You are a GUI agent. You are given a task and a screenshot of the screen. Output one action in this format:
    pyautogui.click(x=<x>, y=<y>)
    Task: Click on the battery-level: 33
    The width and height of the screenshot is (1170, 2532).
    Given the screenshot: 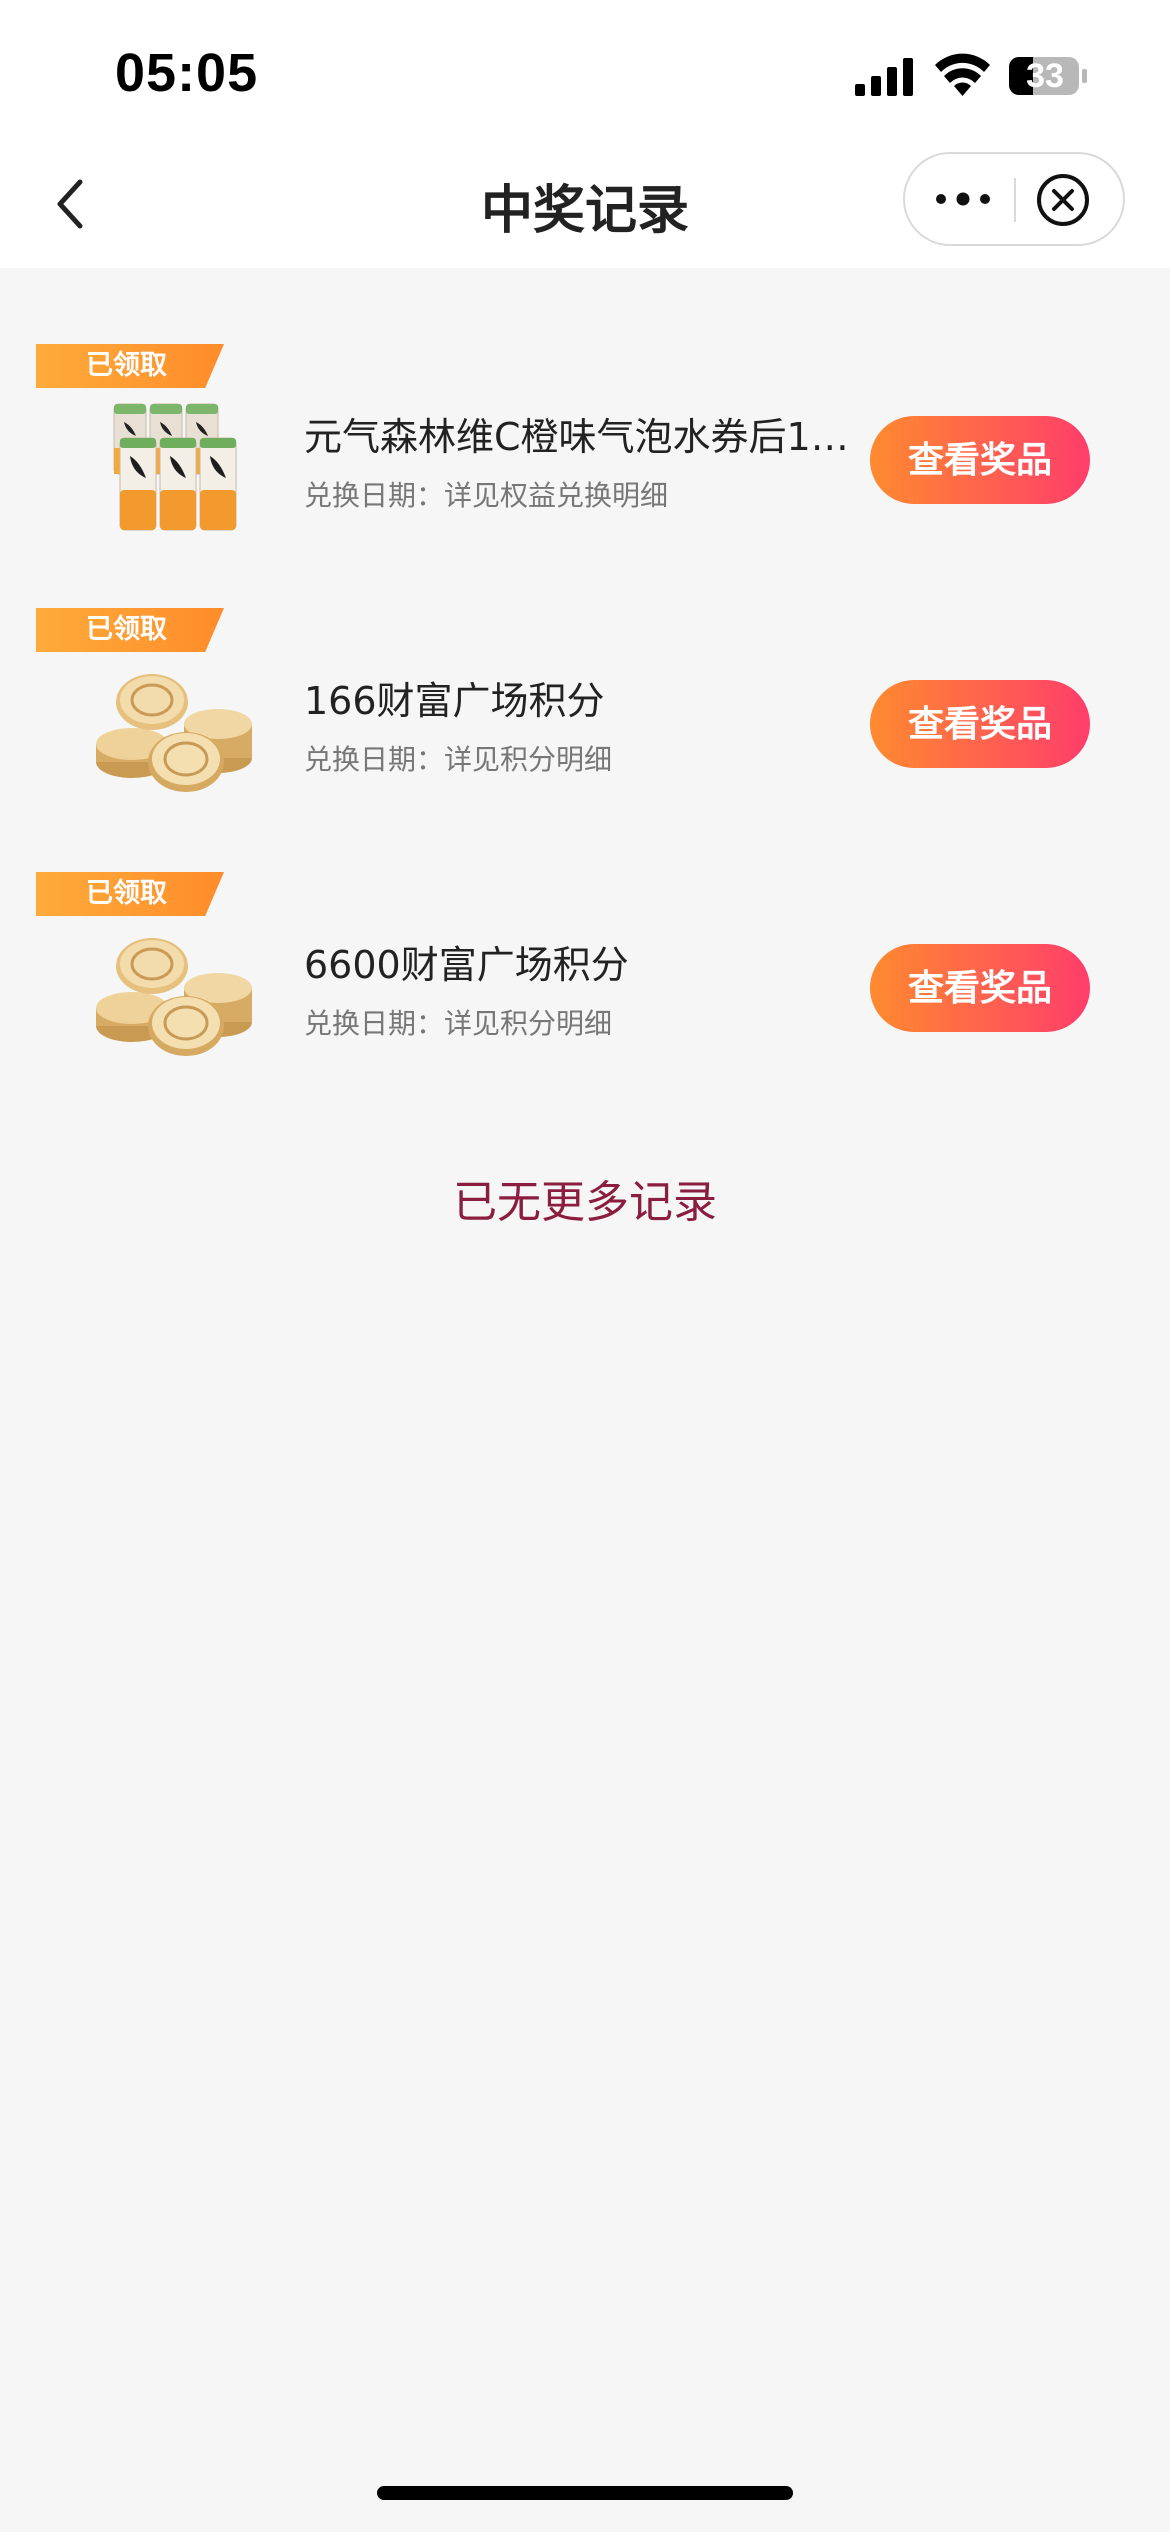 What is the action you would take?
    pyautogui.click(x=1045, y=76)
    